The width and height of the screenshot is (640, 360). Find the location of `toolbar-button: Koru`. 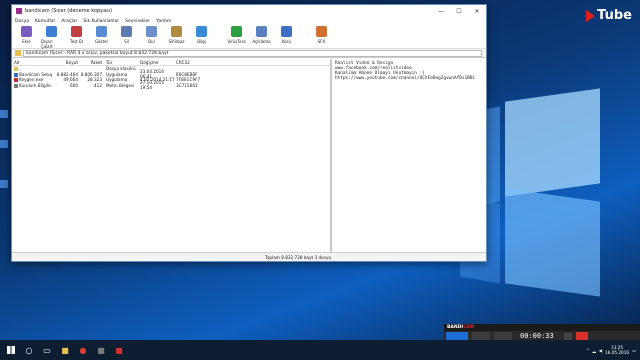

toolbar-button: Koru is located at coordinates (286, 34).